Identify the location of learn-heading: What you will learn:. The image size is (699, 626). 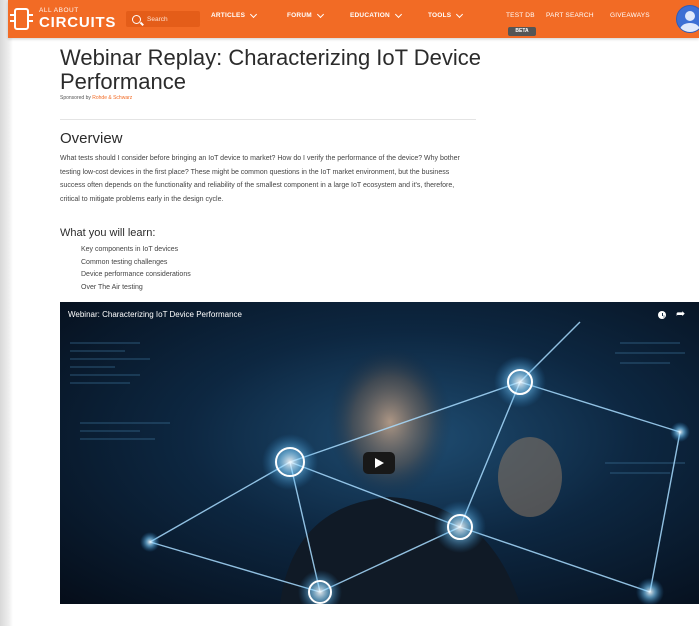
(108, 233).